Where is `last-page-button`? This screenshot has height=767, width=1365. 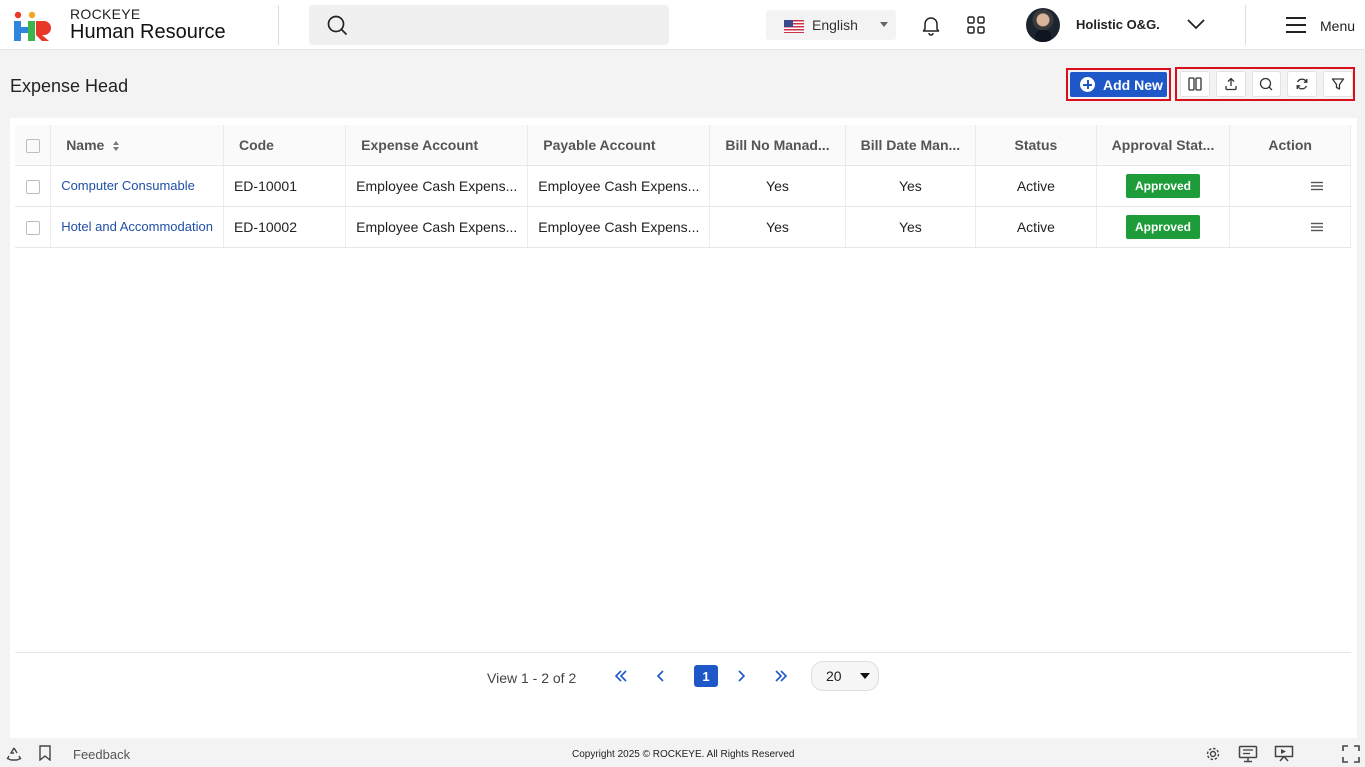
last-page-button is located at coordinates (781, 676).